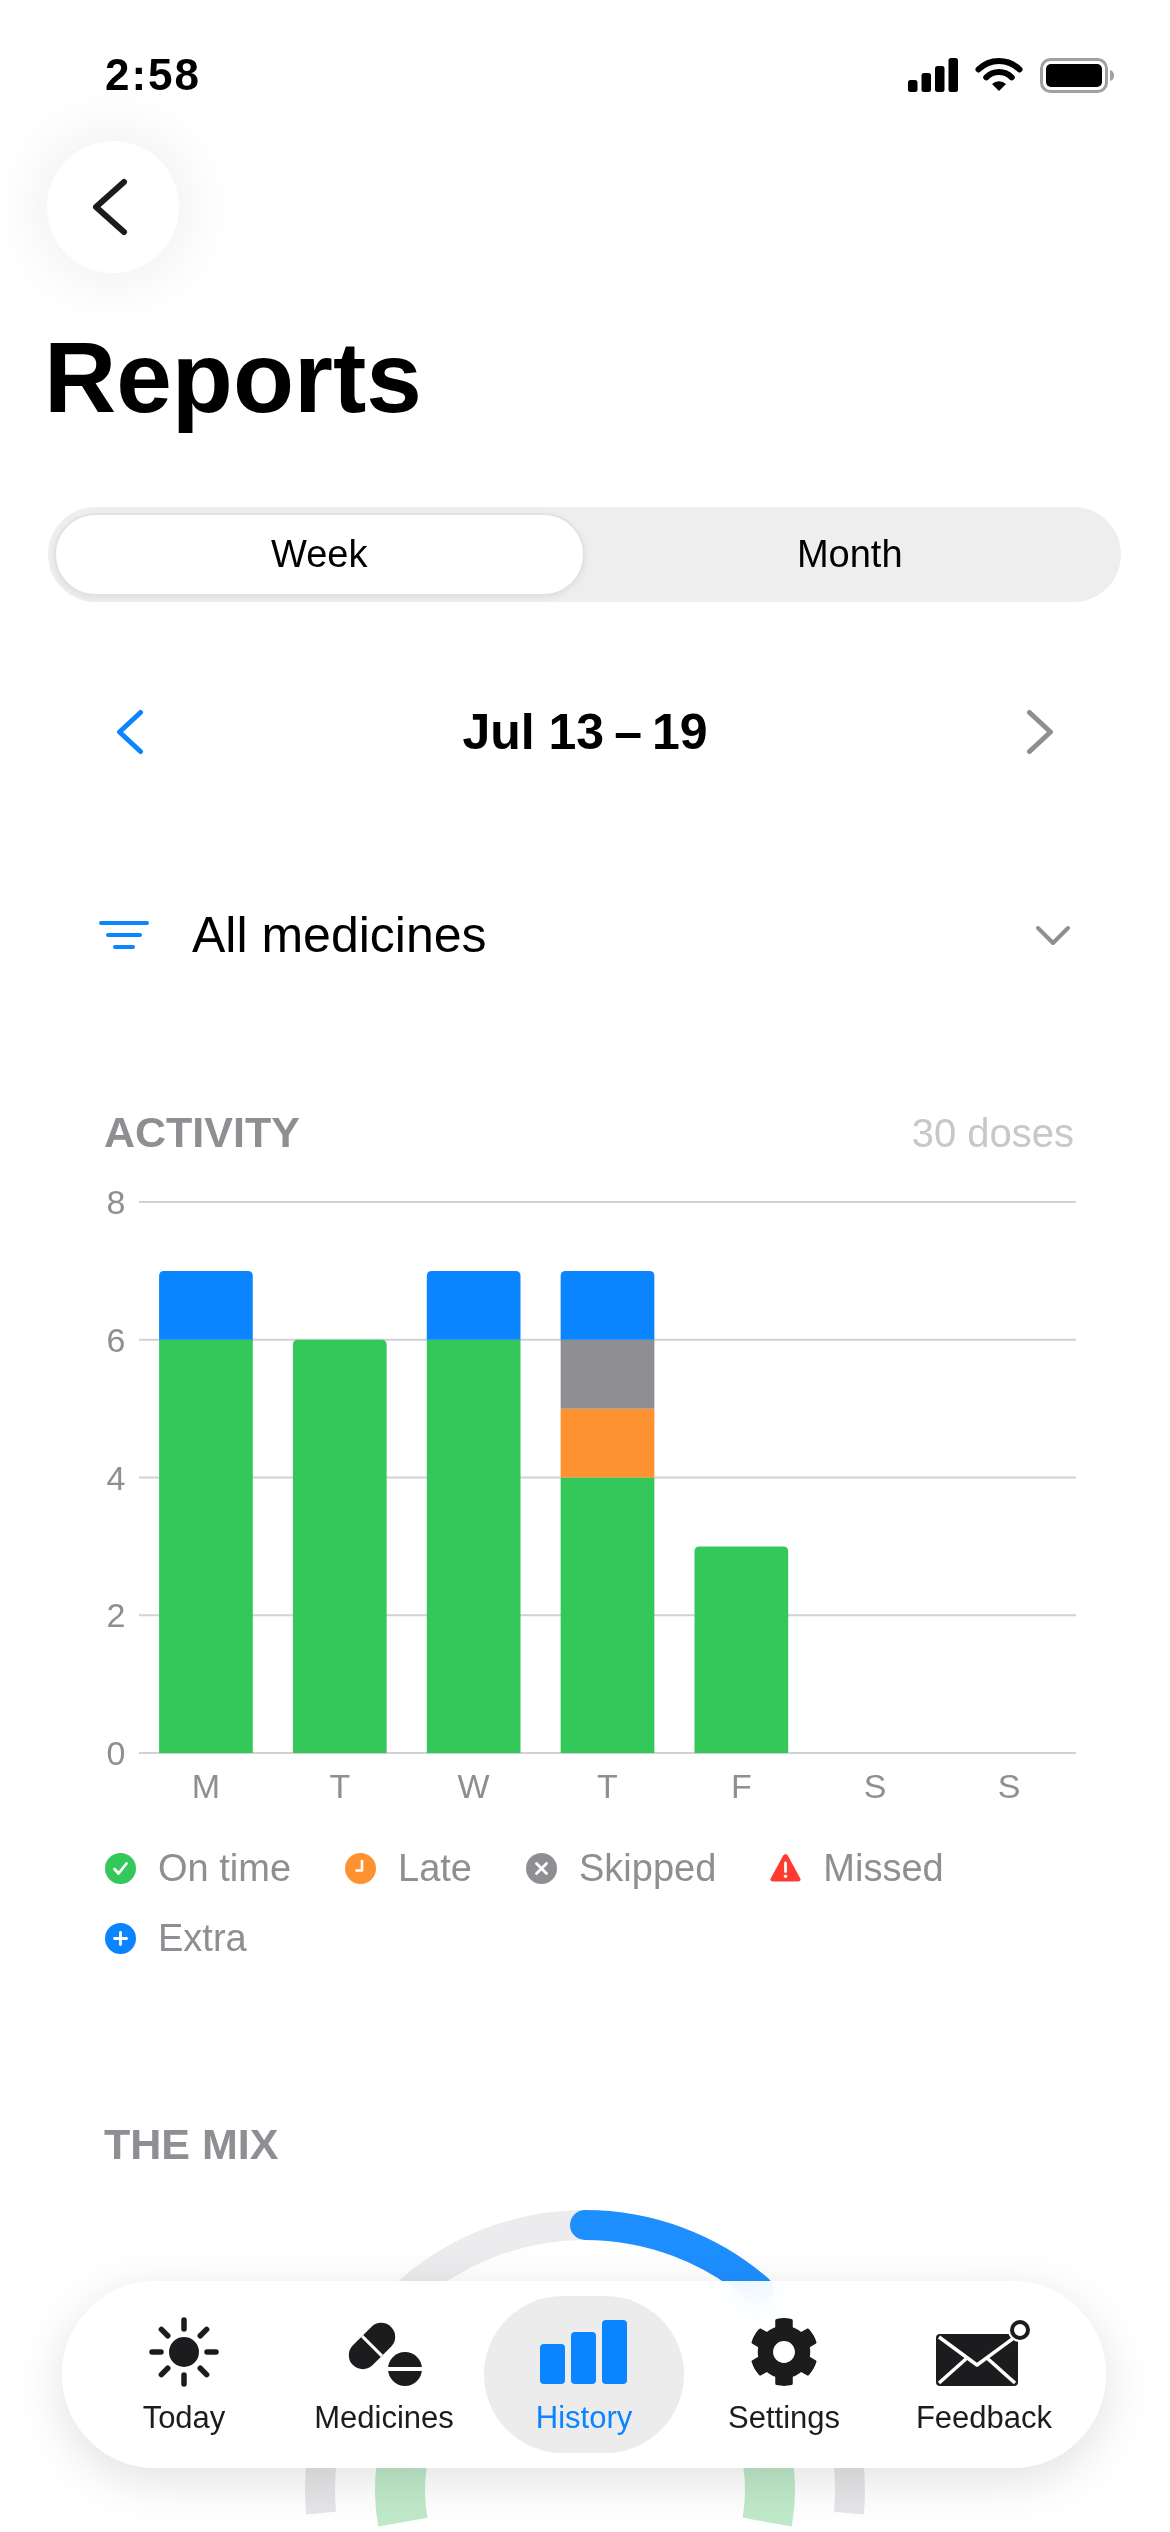 This screenshot has height=2532, width=1170. I want to click on segment-tab: Week, so click(319, 554).